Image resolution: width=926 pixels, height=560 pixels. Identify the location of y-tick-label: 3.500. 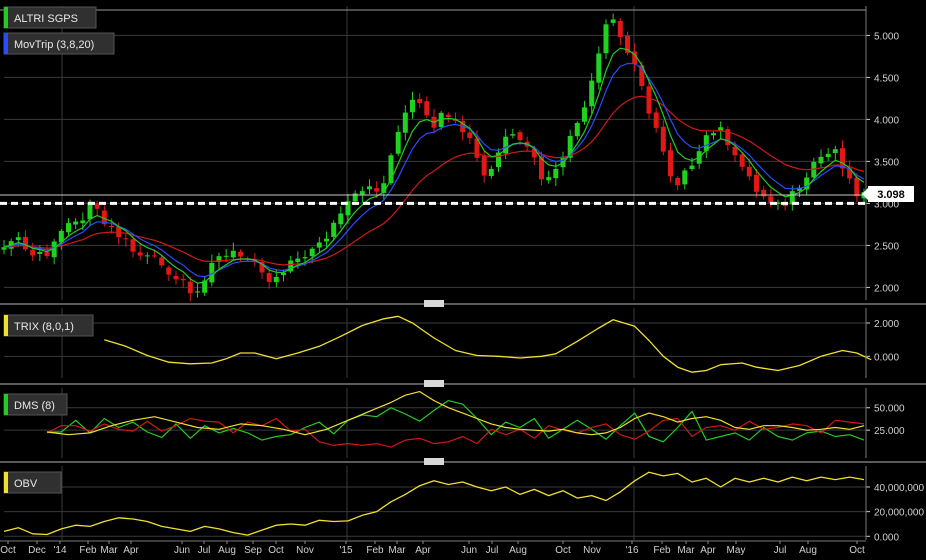
(886, 162).